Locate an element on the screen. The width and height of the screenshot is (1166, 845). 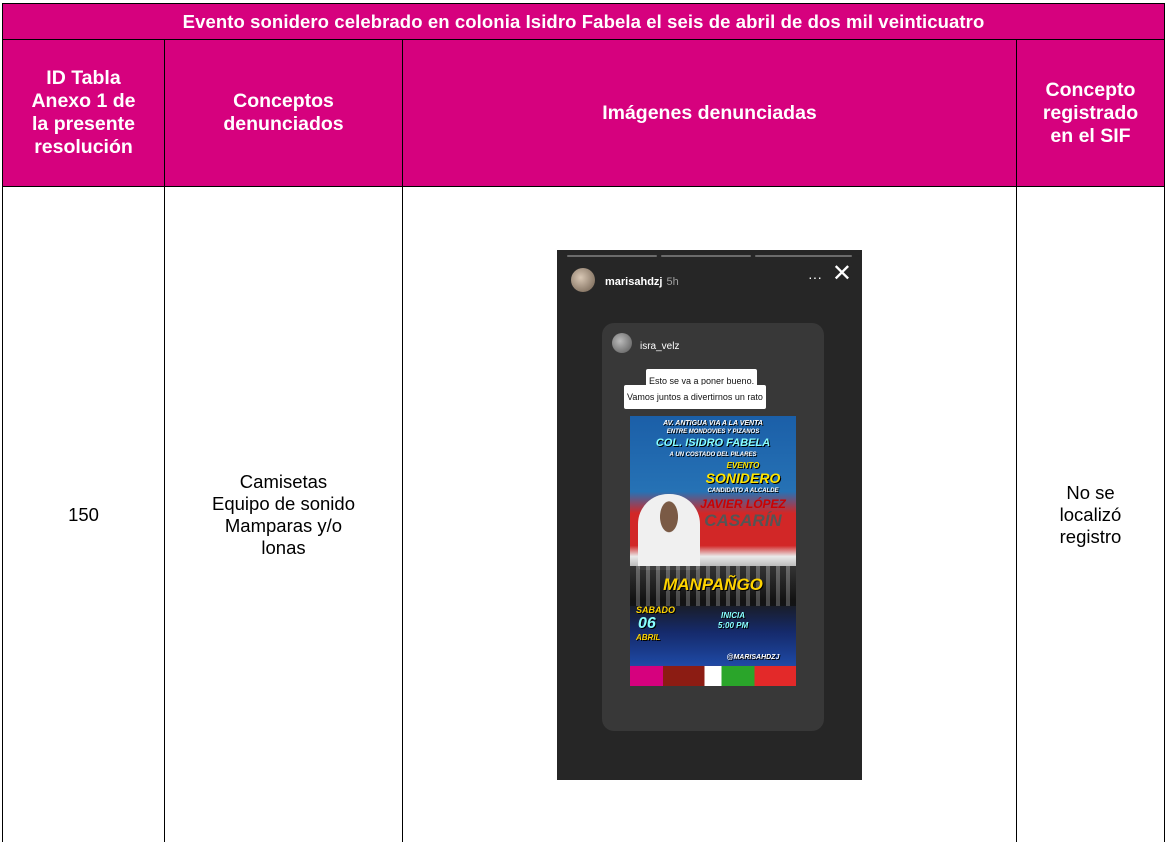
poster-text: ABRIL is located at coordinates (648, 637).